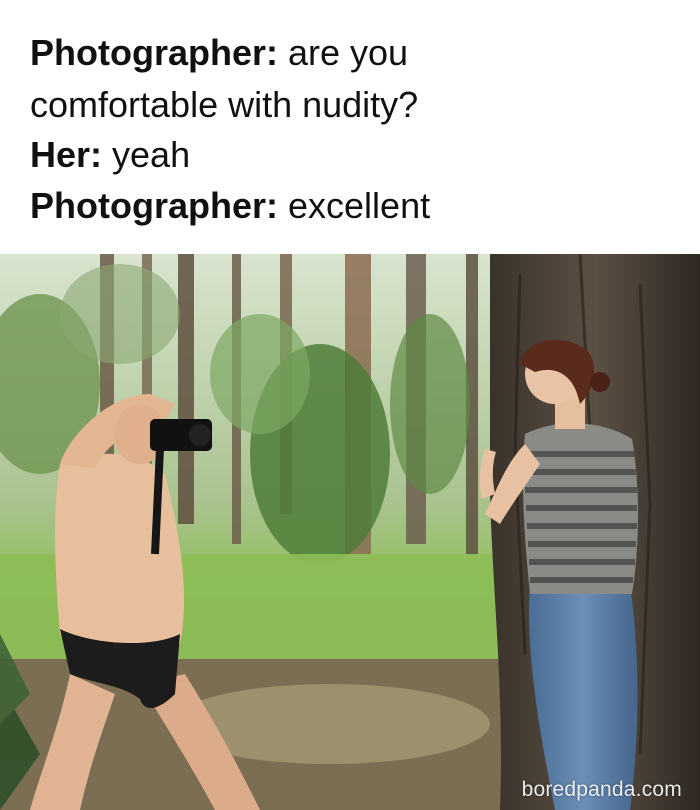 The width and height of the screenshot is (700, 810). What do you see at coordinates (601, 789) in the screenshot?
I see `watermark-text: boredpanda.com` at bounding box center [601, 789].